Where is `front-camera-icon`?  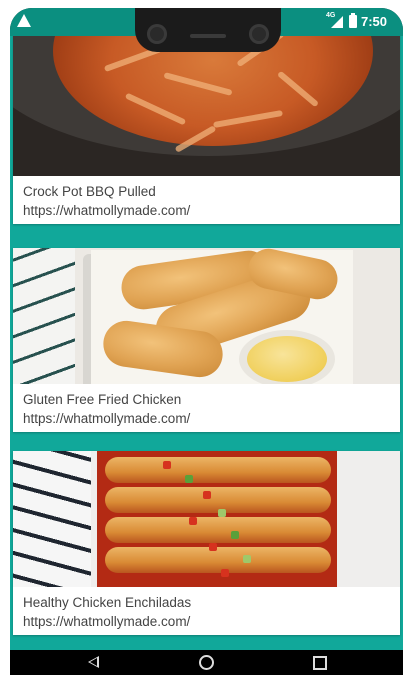 front-camera-icon is located at coordinates (157, 34).